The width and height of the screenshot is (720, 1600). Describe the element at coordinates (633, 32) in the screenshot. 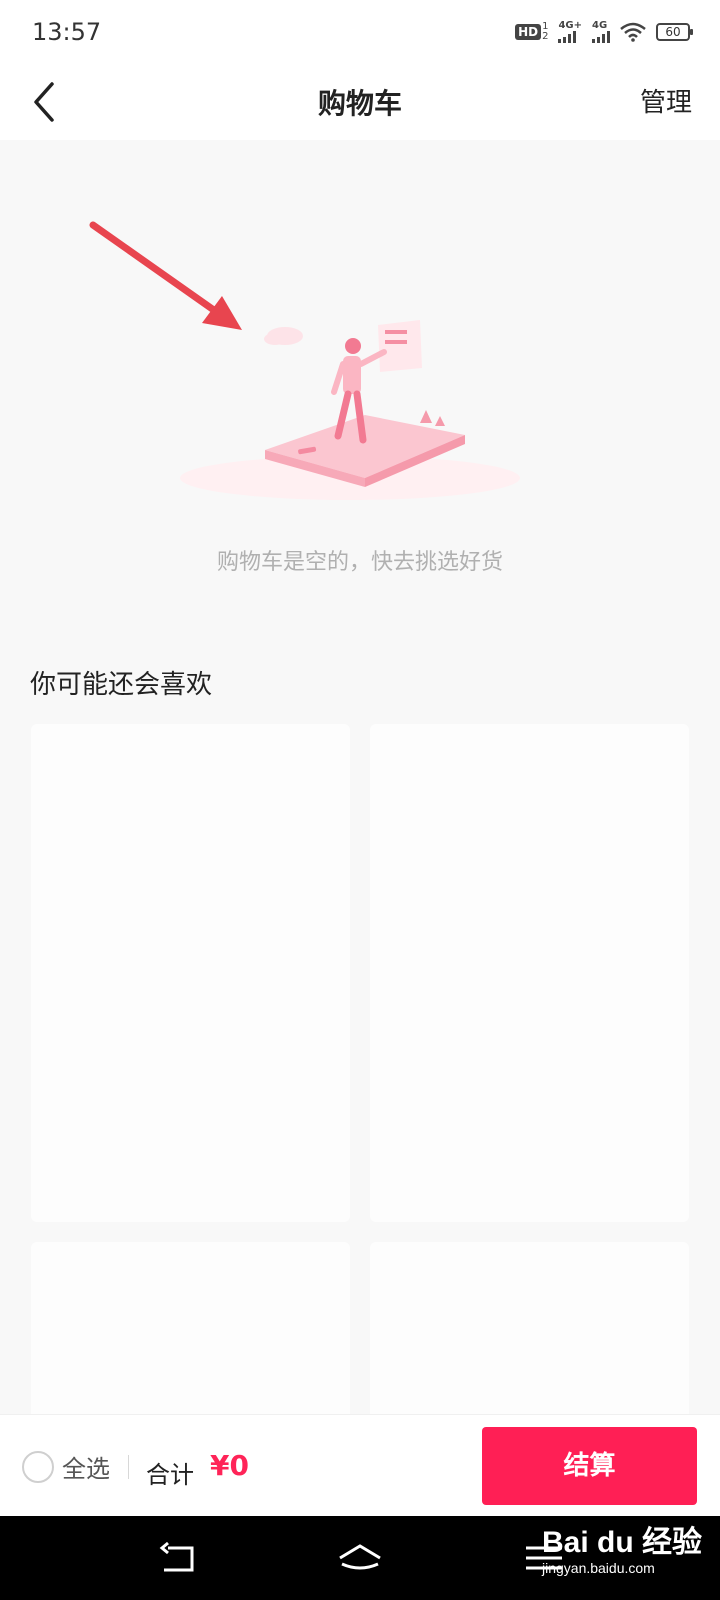

I see `wifi-icon` at that location.